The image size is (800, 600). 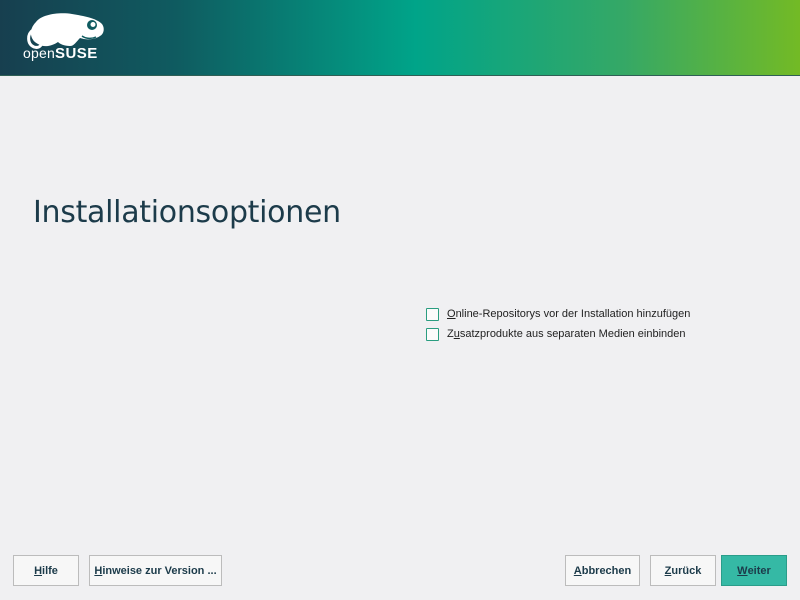 I want to click on help-button: Hilfe, so click(x=46, y=570).